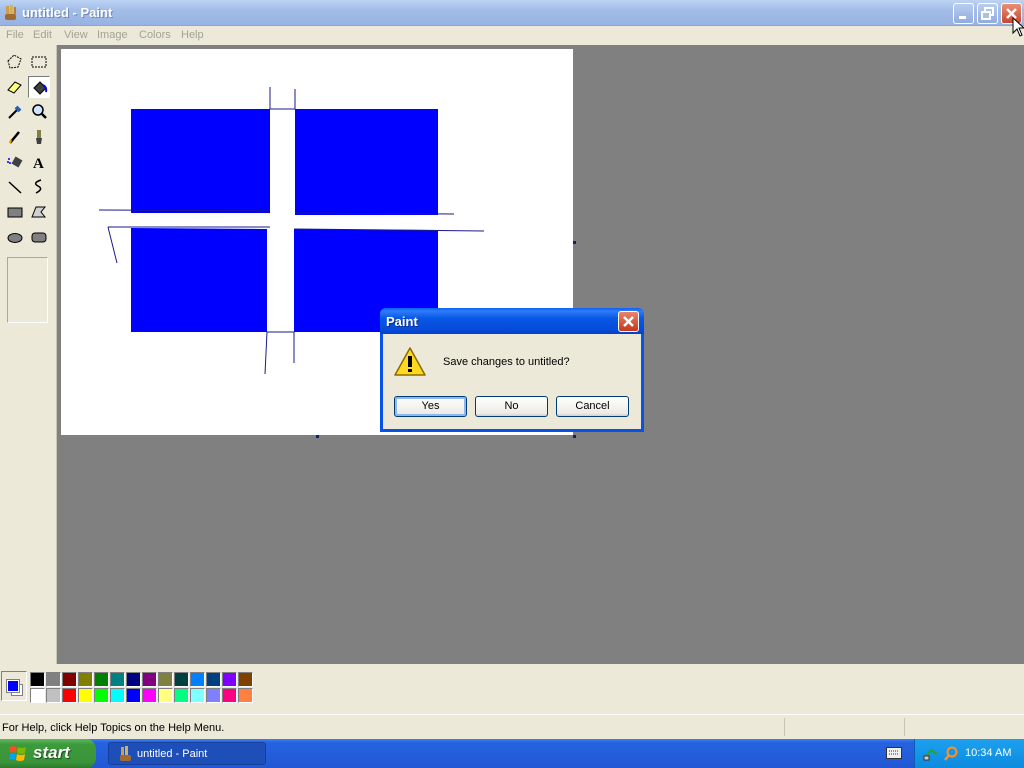  I want to click on menu-image: Image, so click(112, 35).